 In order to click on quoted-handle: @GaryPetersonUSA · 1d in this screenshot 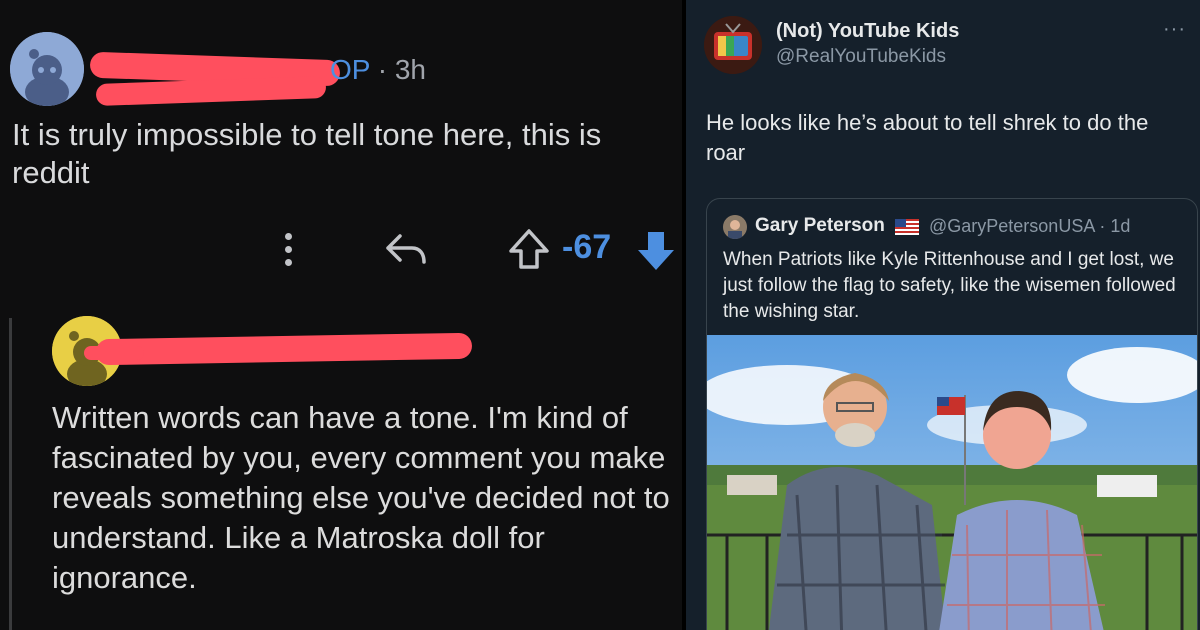, I will do `click(1029, 226)`.